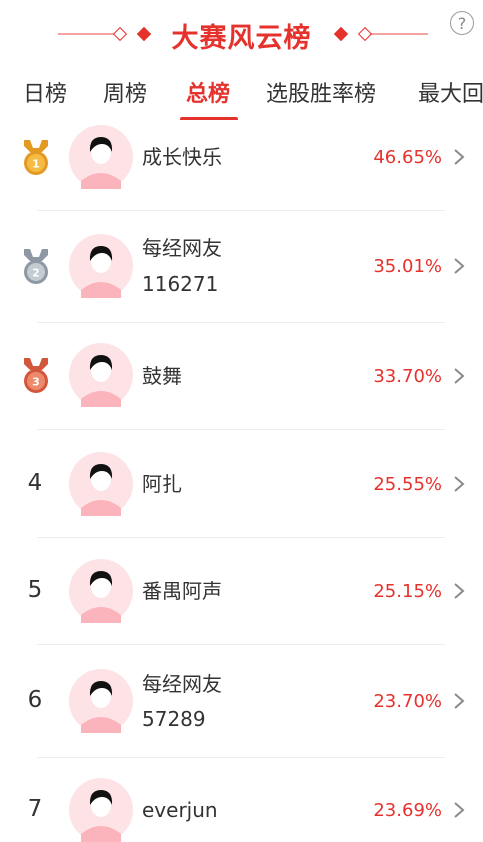  I want to click on return-rate: 35.01%, so click(407, 266).